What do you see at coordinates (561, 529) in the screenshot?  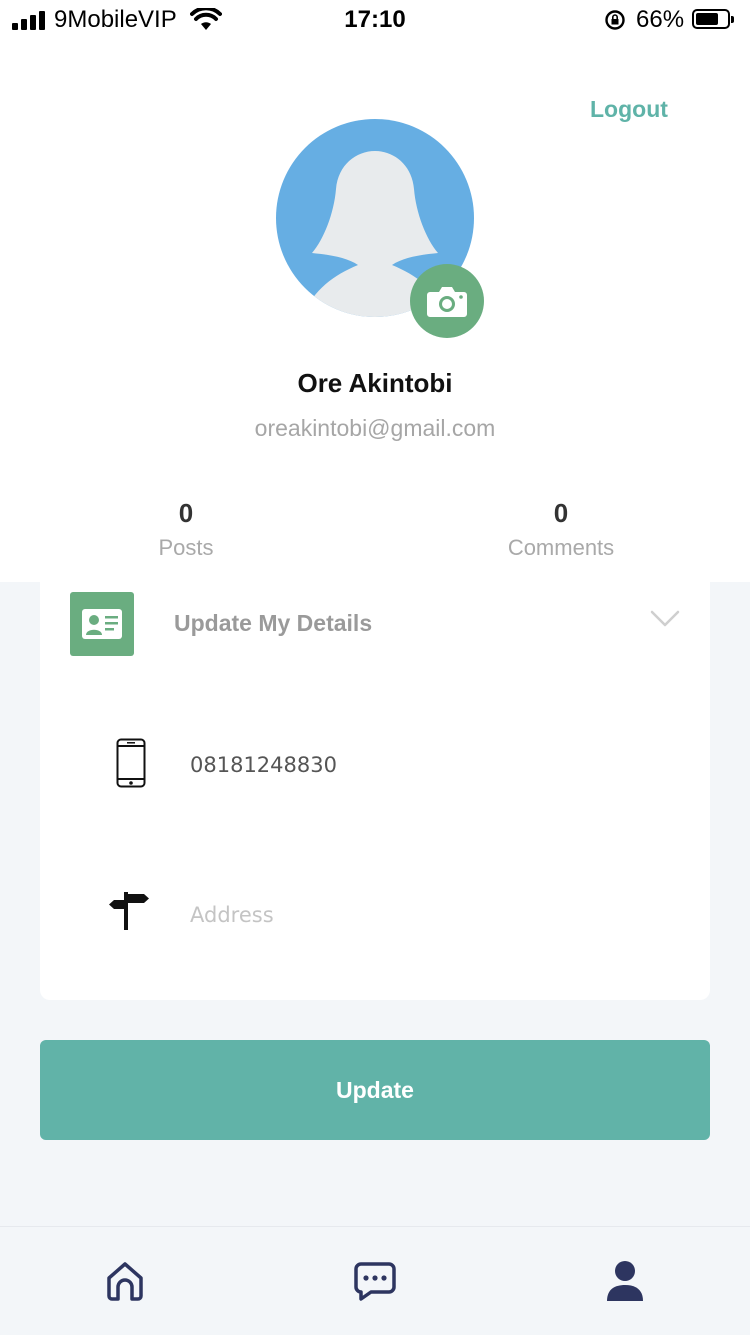 I see `comments-stat: 0 Comments` at bounding box center [561, 529].